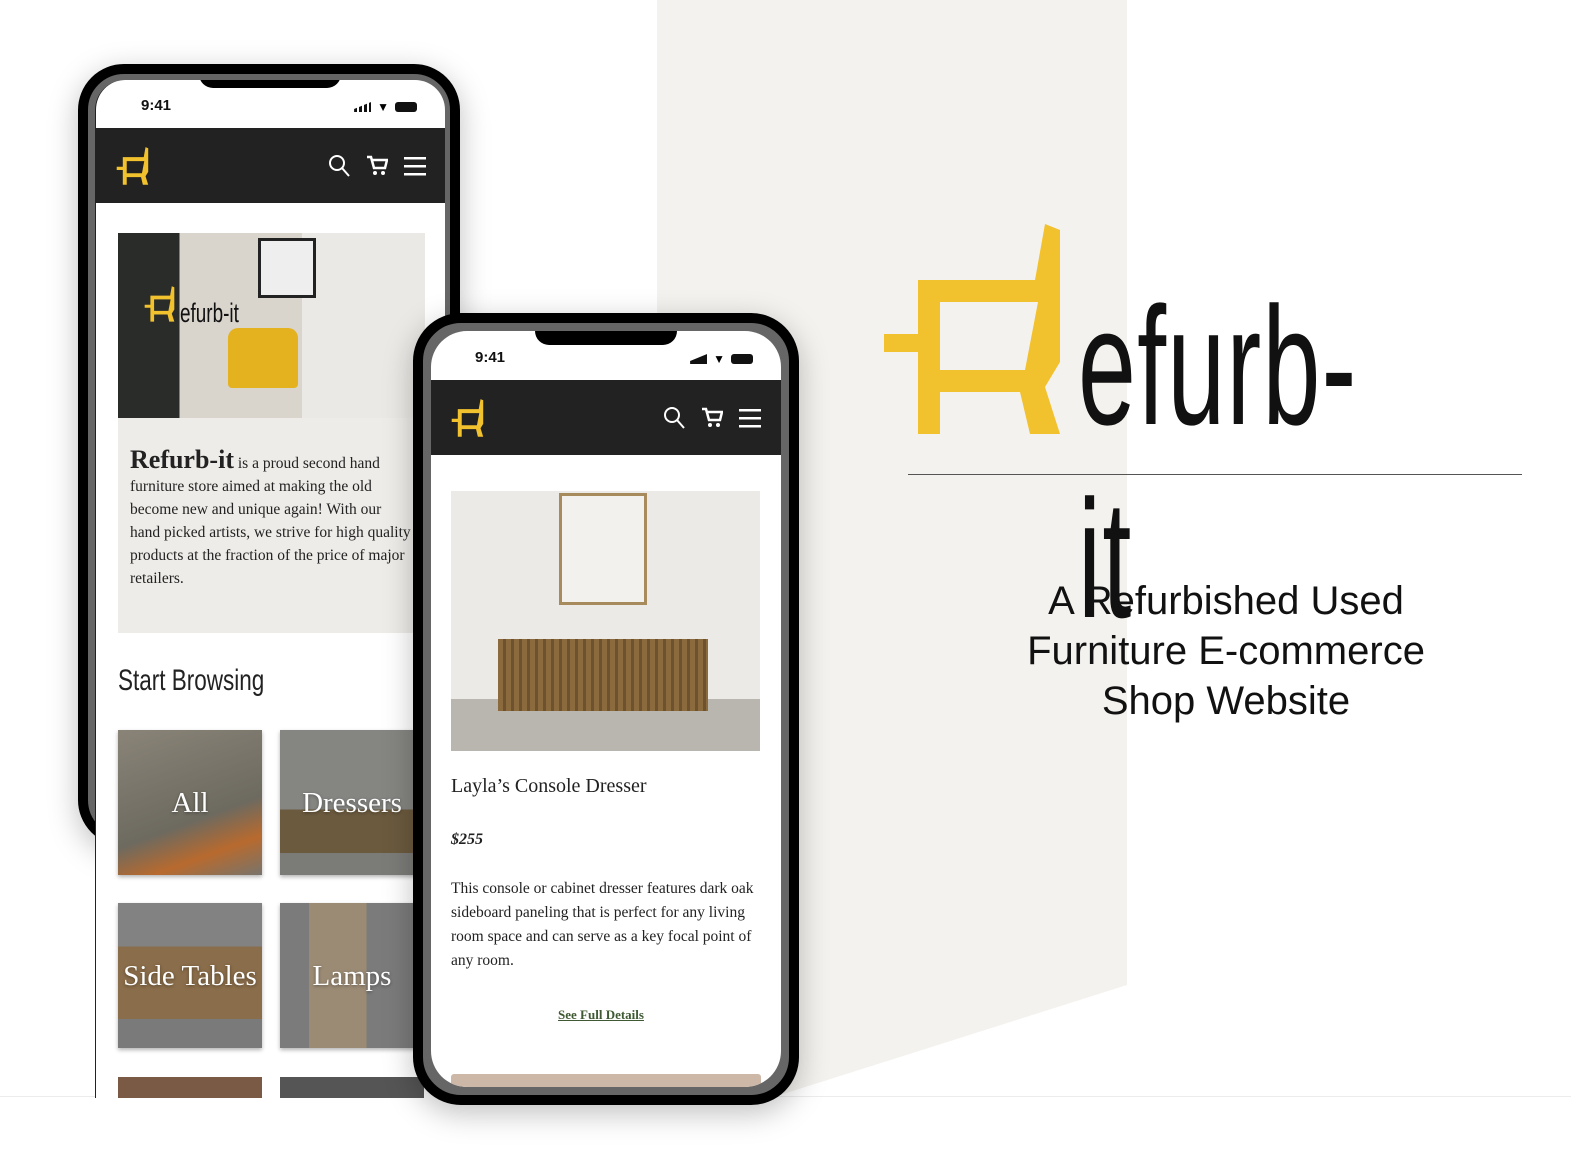 The width and height of the screenshot is (1571, 1170). I want to click on category-side-tables: Side Tables, so click(190, 975).